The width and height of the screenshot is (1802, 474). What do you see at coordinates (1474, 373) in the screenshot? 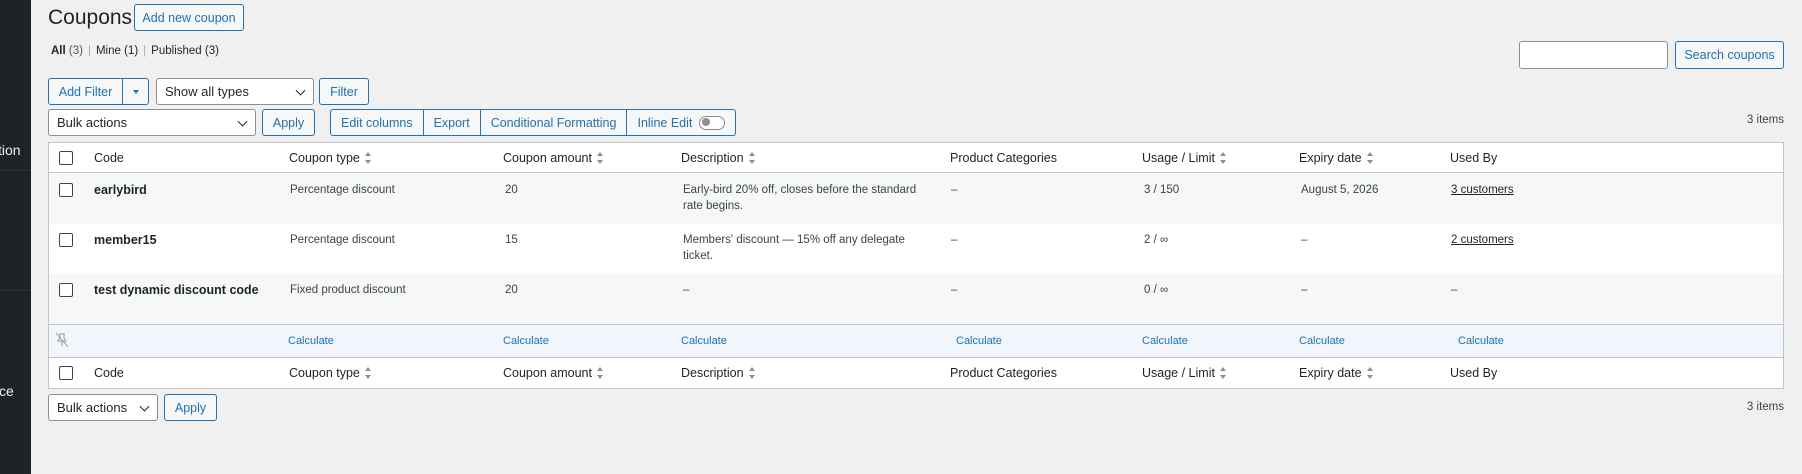
I see `column-footer-used-by: Used By` at bounding box center [1474, 373].